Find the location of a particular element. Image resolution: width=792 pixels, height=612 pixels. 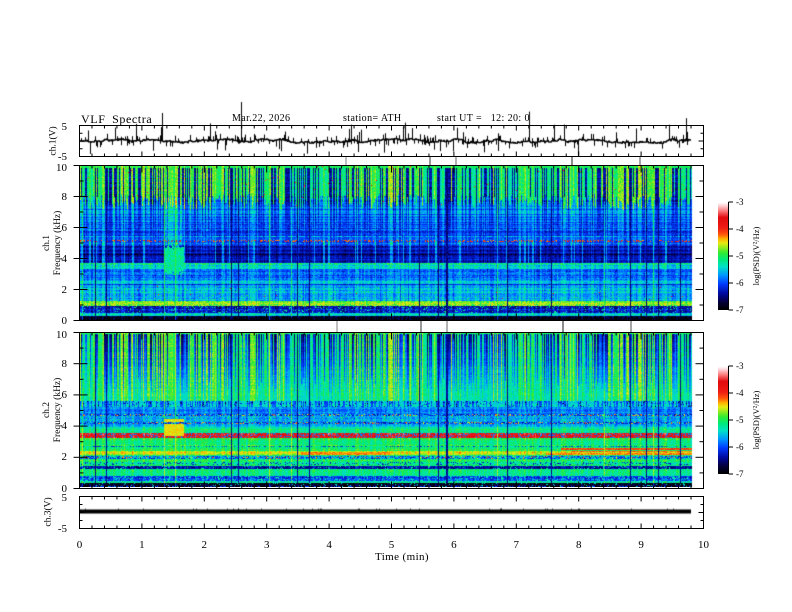

svg-text: ch.1 is located at coordinates (47, 243).